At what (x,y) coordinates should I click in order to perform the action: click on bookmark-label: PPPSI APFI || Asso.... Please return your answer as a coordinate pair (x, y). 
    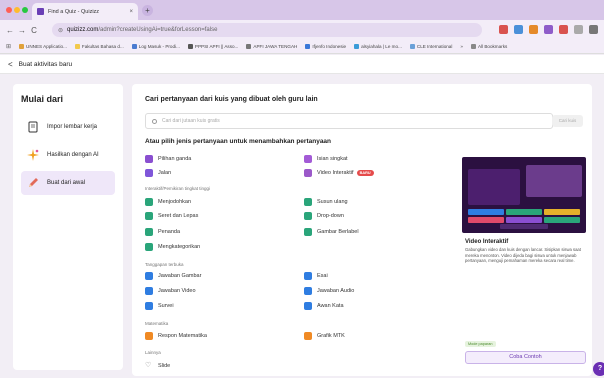
    Looking at the image, I should click on (216, 46).